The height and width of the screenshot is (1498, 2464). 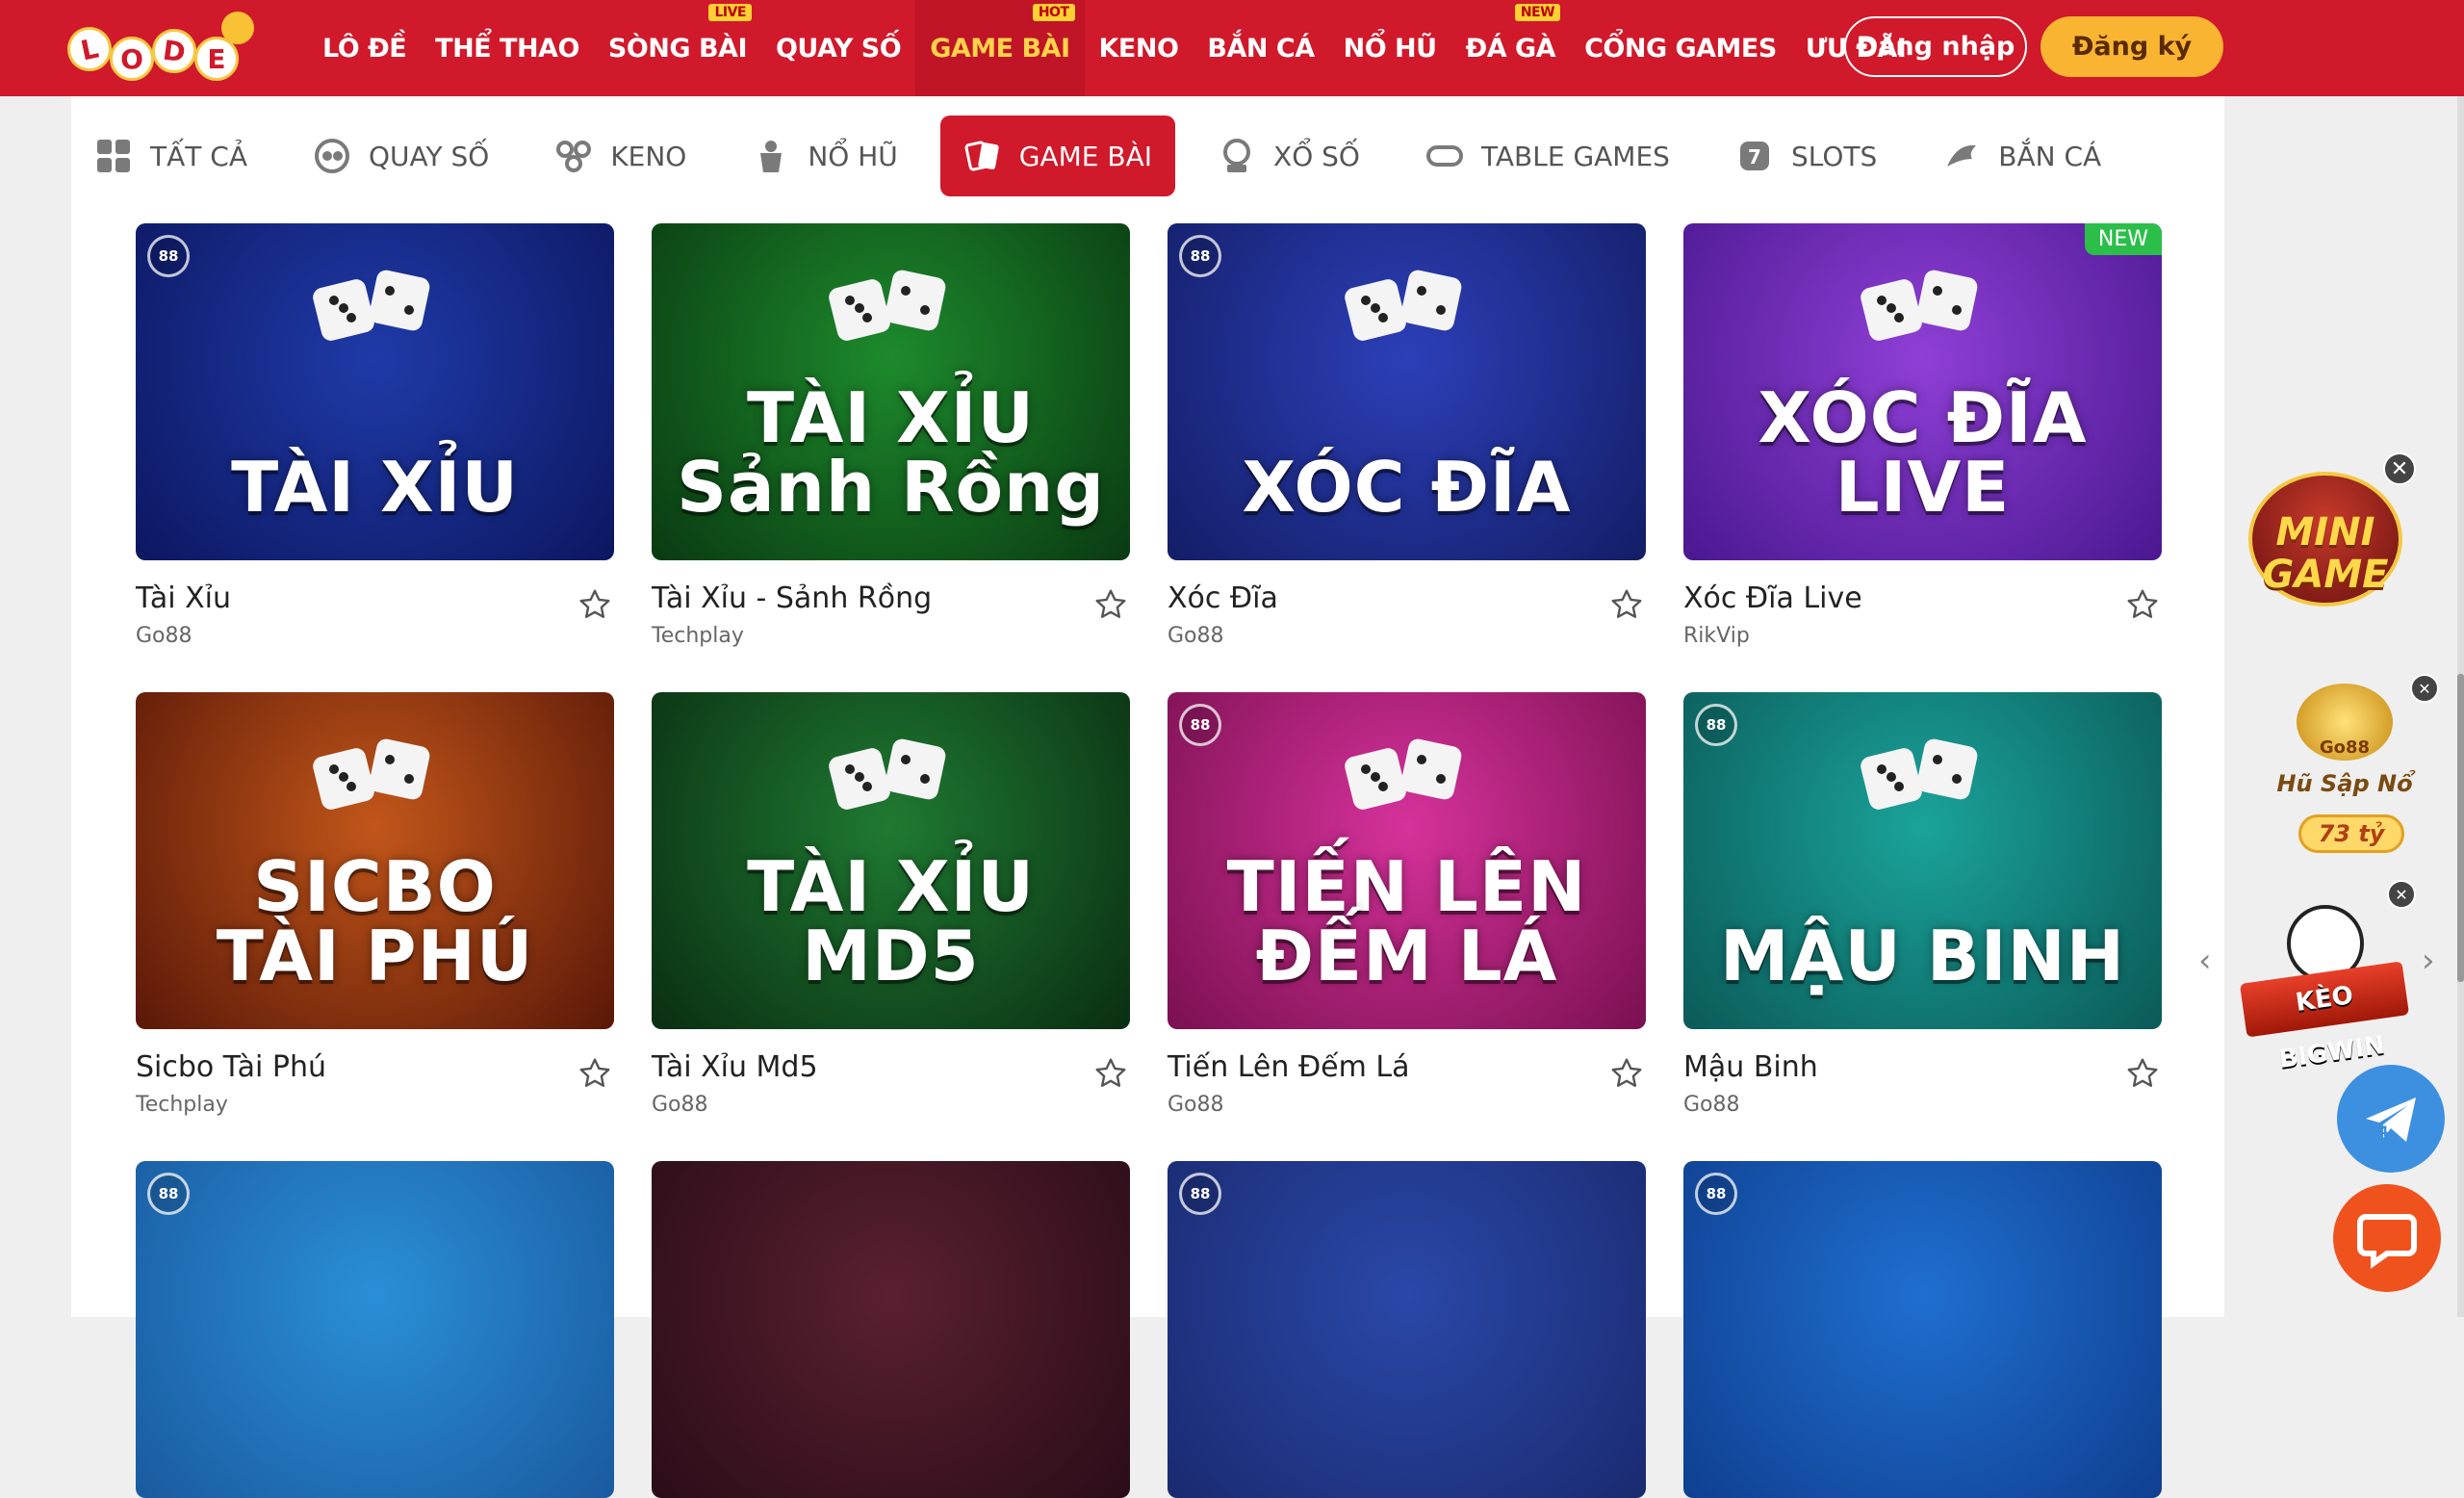 I want to click on category-tab: TABLE GAMES, so click(x=1547, y=156).